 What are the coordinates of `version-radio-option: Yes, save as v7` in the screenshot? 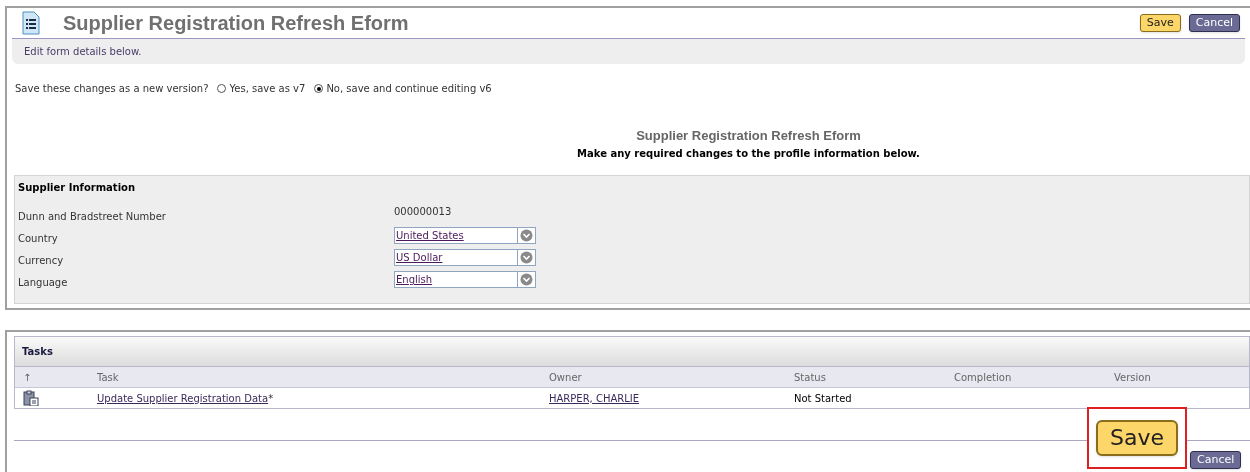 It's located at (261, 88).